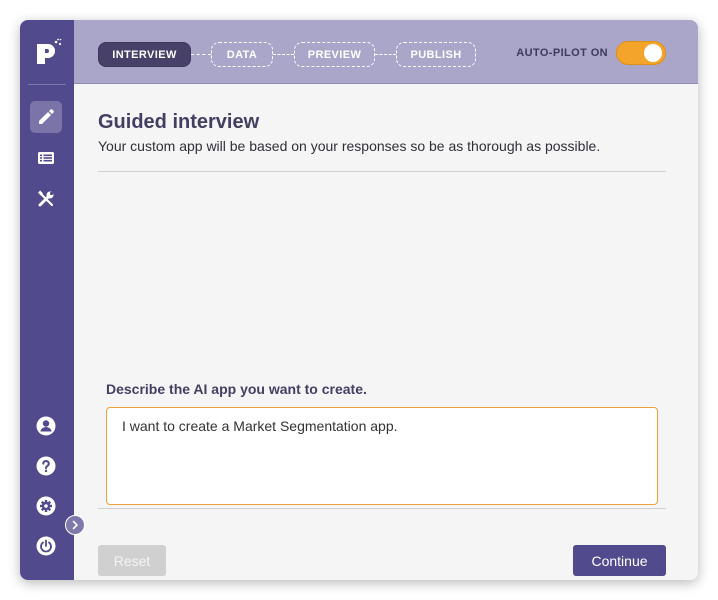  I want to click on logo, so click(49, 54).